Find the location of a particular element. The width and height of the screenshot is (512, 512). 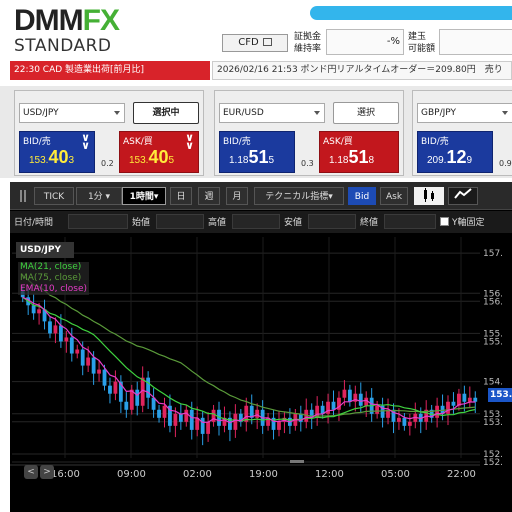

x-tick-label: 19:00 is located at coordinates (263, 474).